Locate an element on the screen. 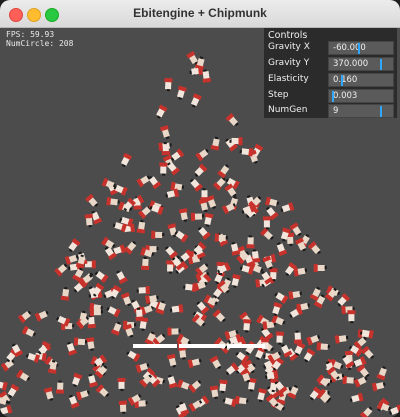  numgen-slider-handle is located at coordinates (381, 111).